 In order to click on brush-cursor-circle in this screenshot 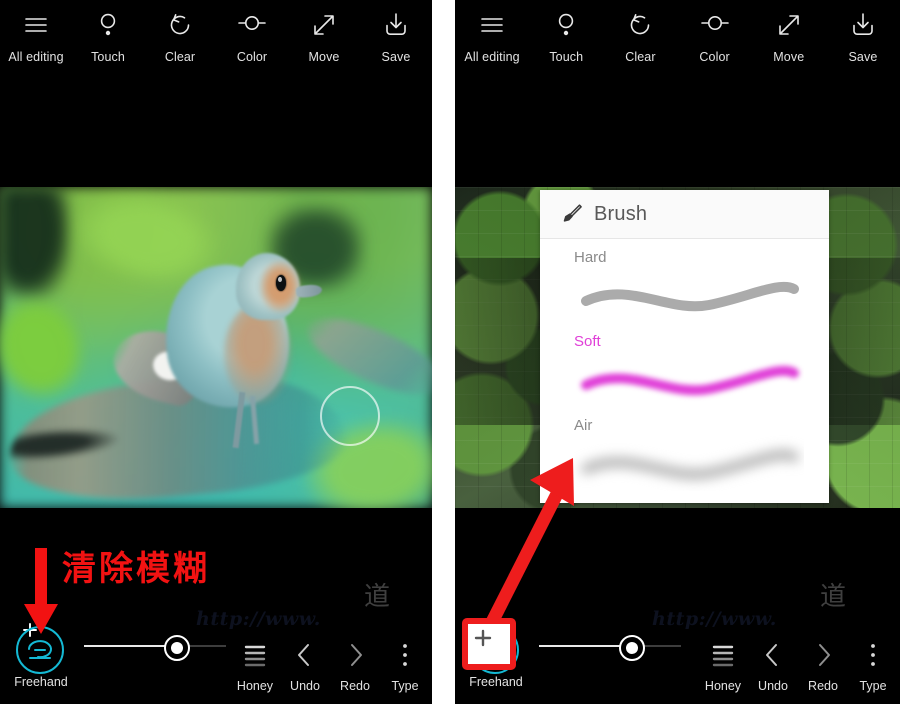, I will do `click(349, 416)`.